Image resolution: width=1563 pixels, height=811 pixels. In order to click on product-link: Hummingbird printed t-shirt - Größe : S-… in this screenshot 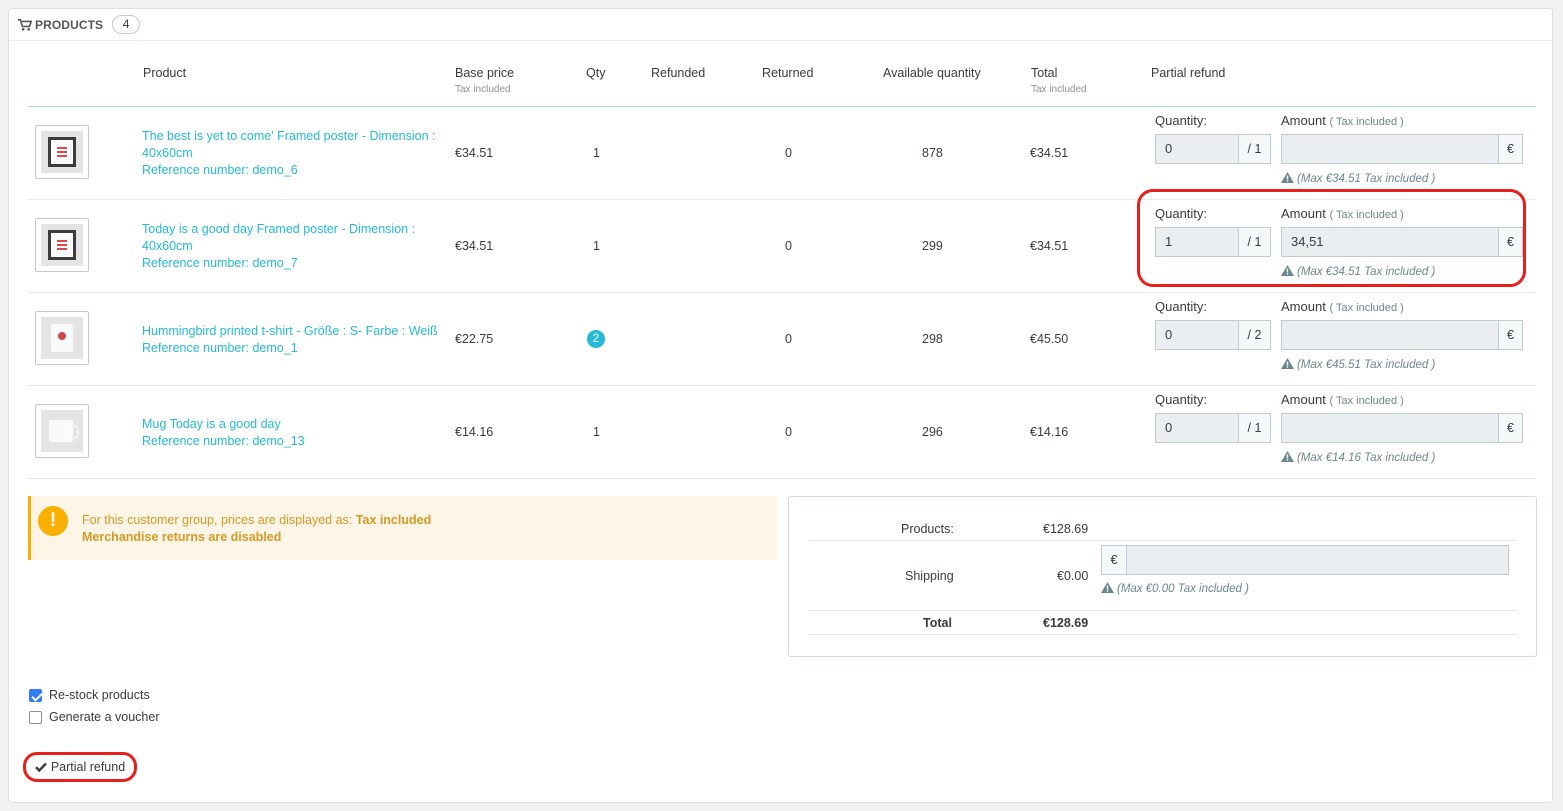, I will do `click(297, 340)`.